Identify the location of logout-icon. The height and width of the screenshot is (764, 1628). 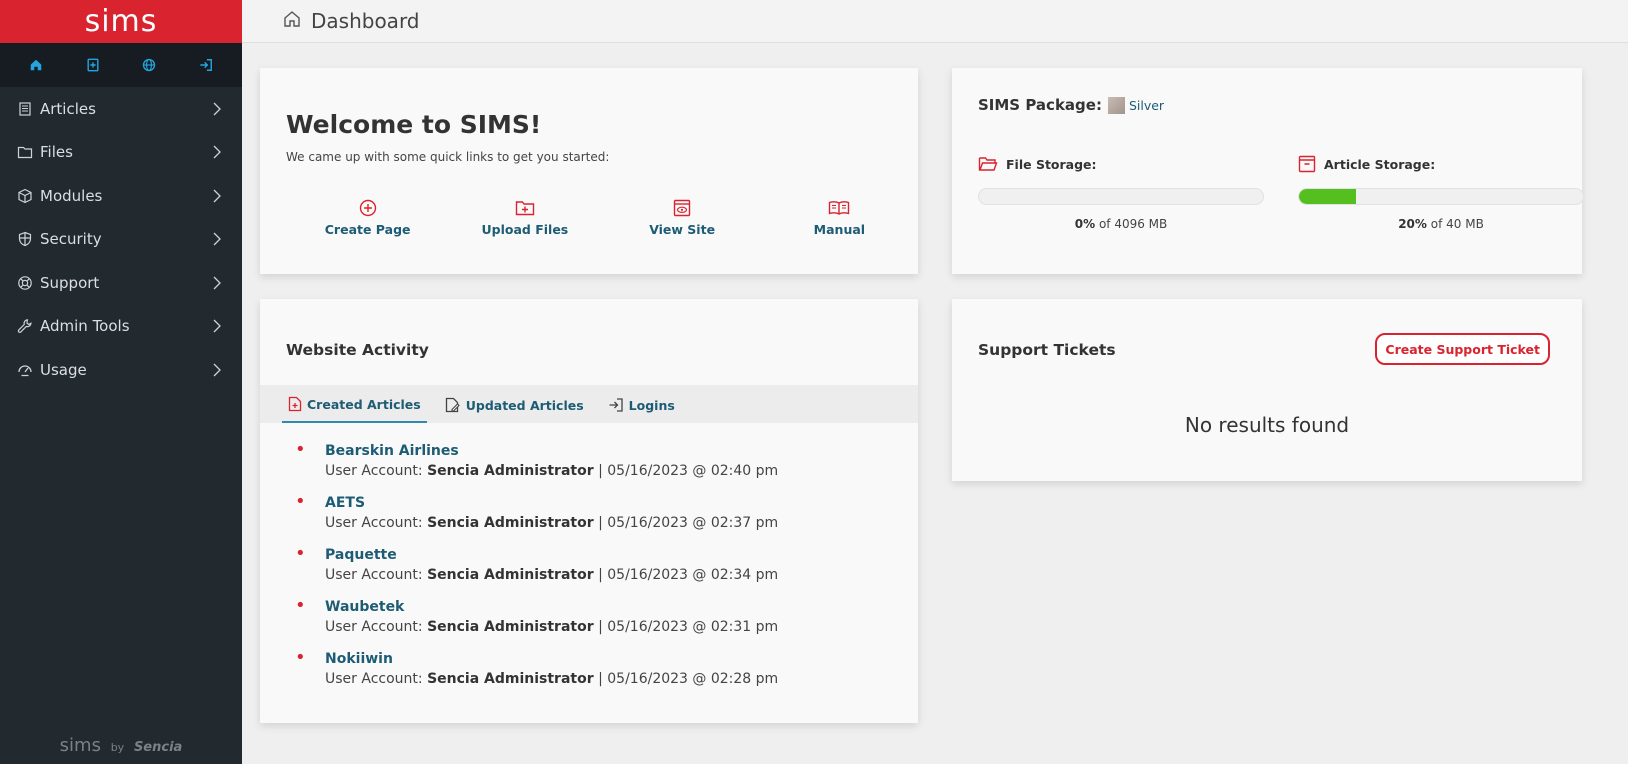
(206, 65).